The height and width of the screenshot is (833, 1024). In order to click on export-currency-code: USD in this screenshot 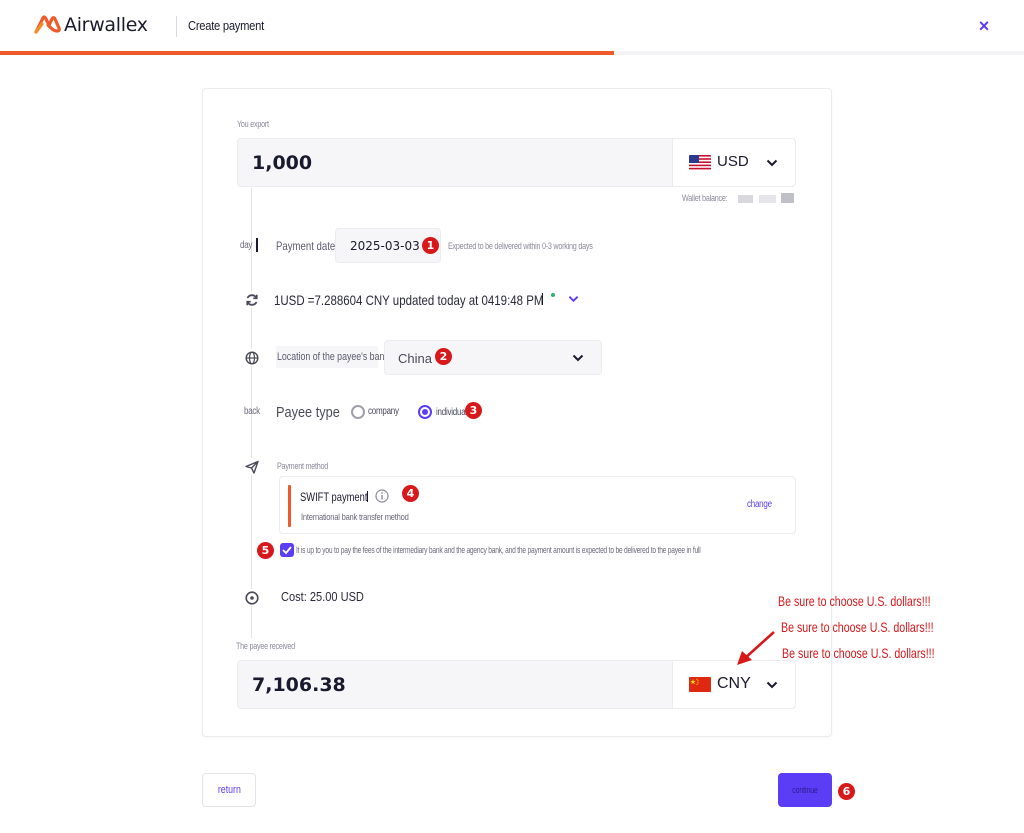, I will do `click(733, 161)`.